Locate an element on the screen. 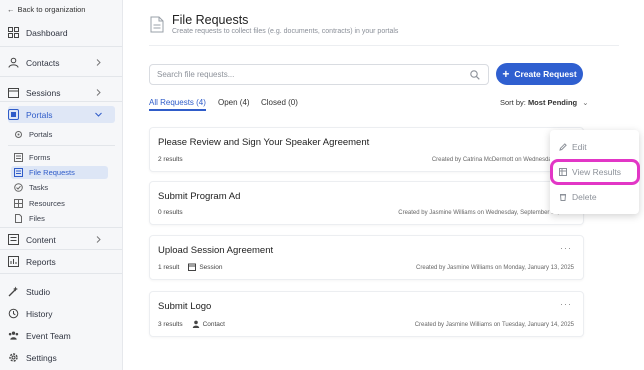  results-count: 3 results is located at coordinates (170, 324).